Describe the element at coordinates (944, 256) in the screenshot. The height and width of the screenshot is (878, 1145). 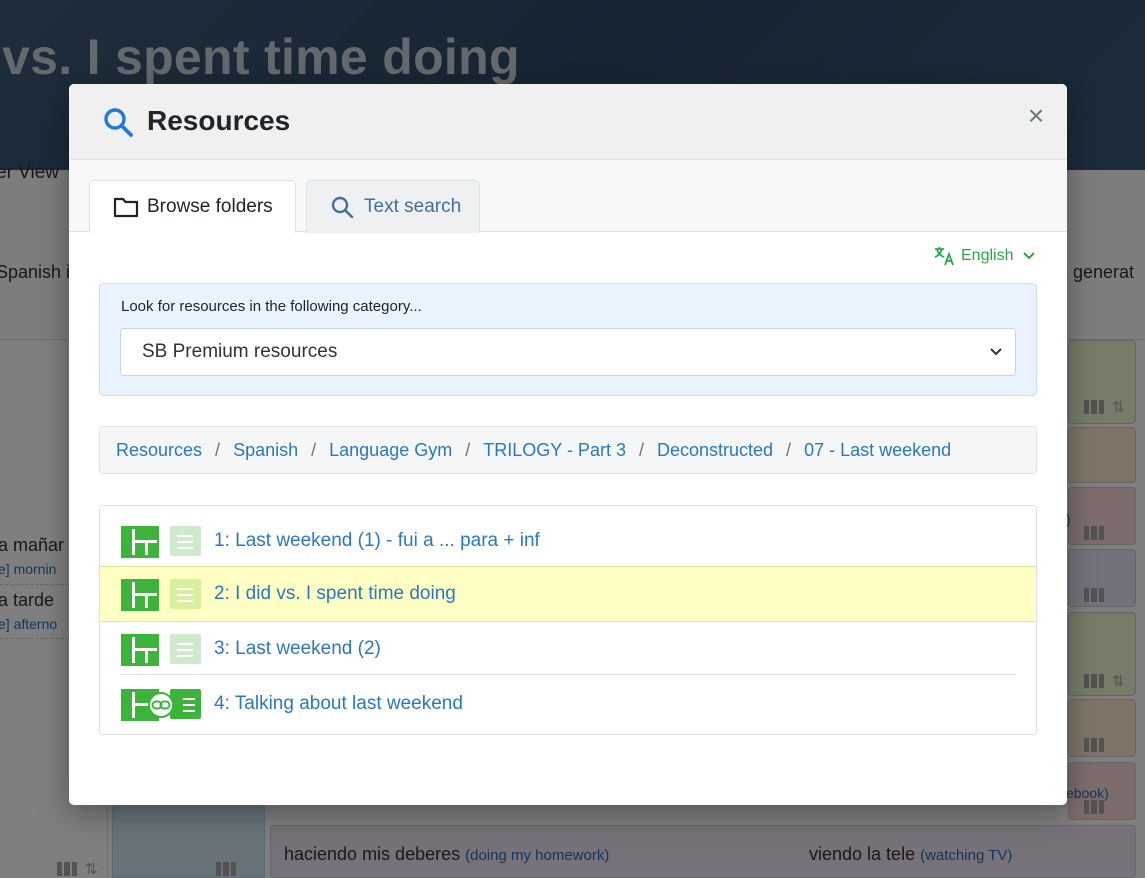
I see `translate-icon` at that location.